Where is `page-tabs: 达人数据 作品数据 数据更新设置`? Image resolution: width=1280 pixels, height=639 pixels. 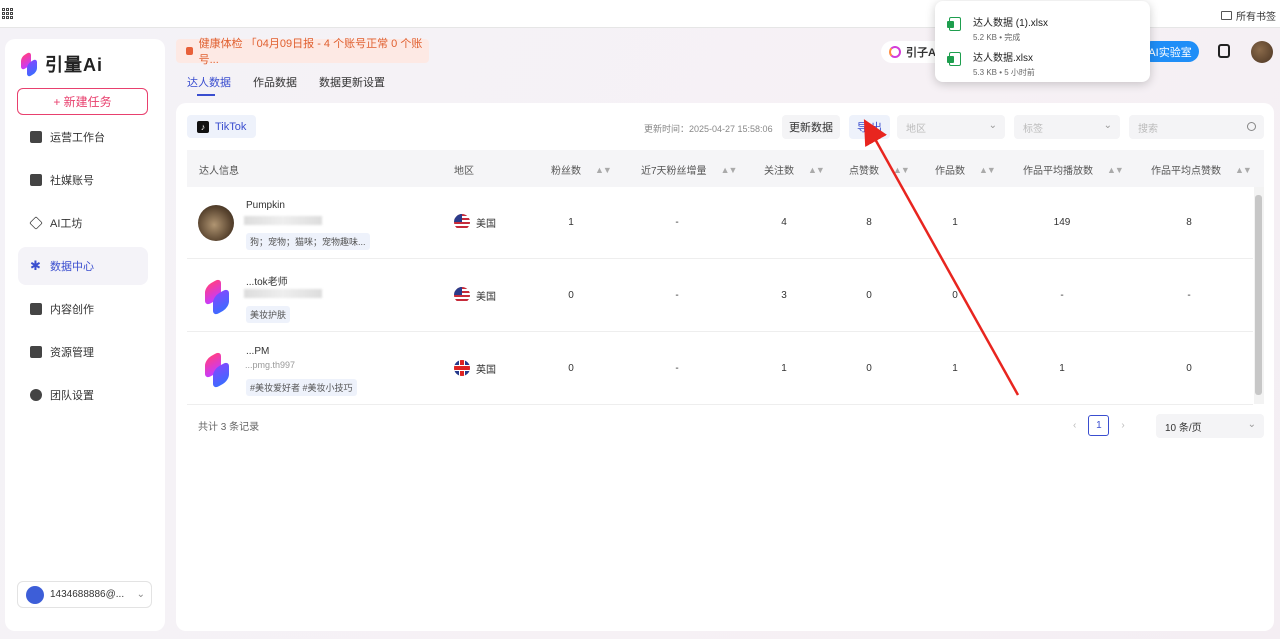
page-tabs: 达人数据 作品数据 数据更新设置 is located at coordinates (286, 85).